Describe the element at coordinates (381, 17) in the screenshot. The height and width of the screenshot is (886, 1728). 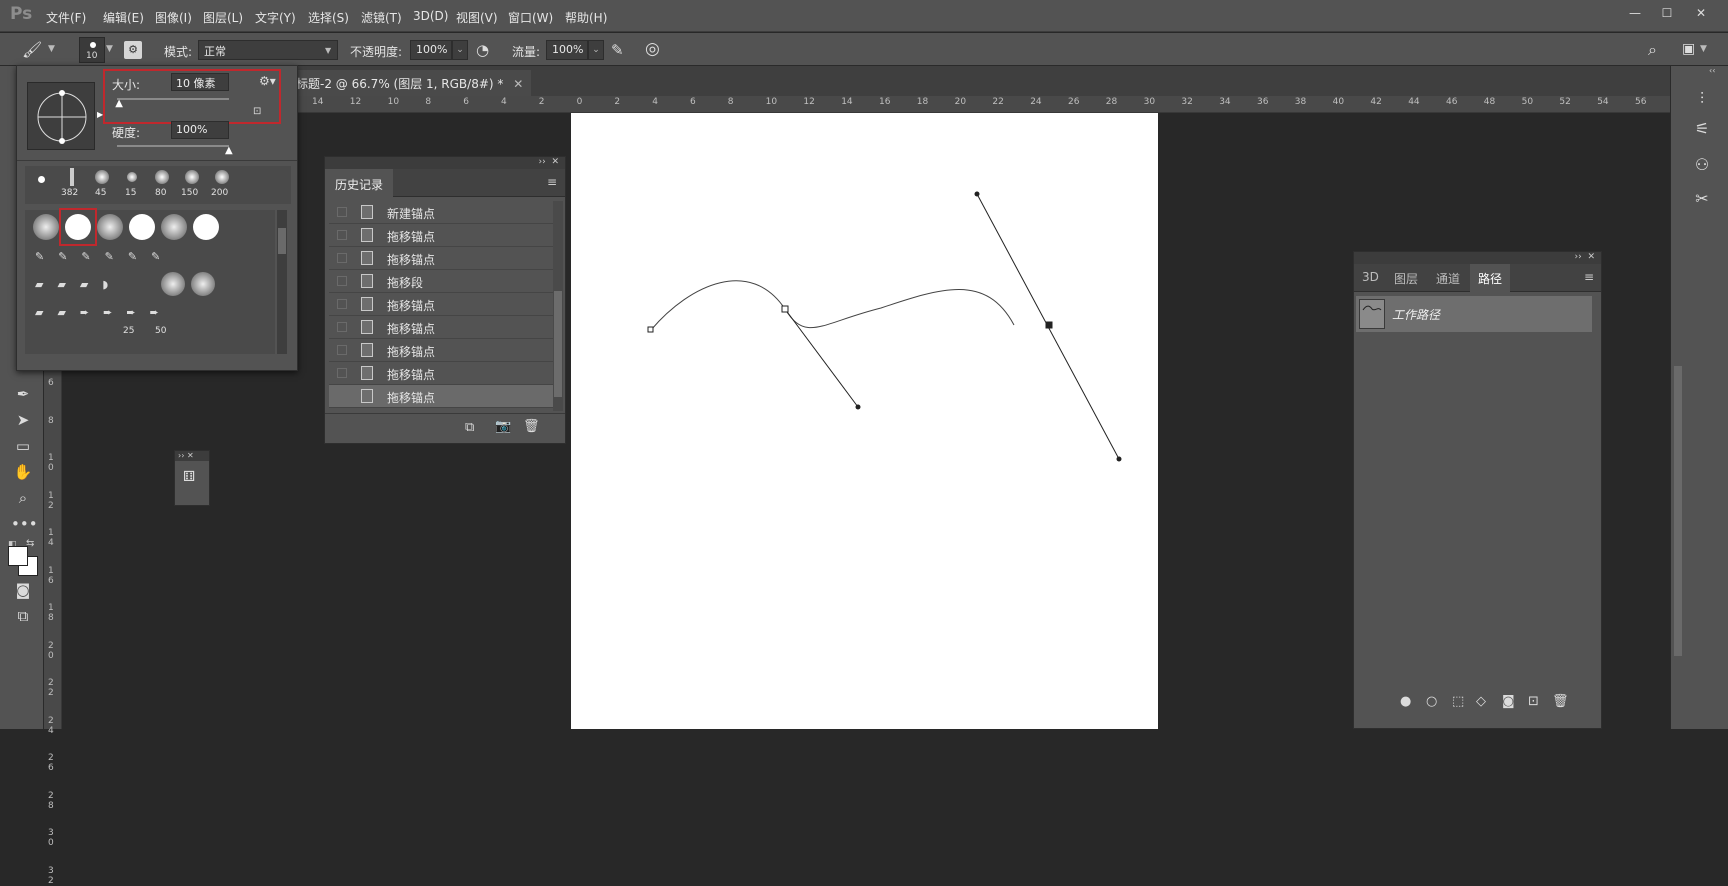
I see `menu-filter: 滤镜(T)` at that location.